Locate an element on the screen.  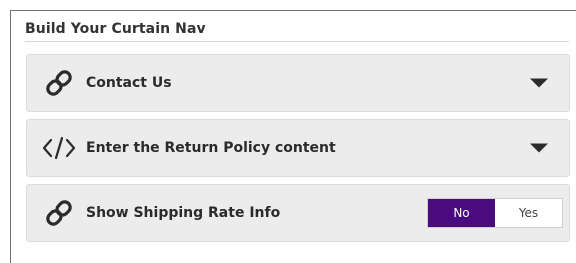
shipping-rate-toggle: No Yes is located at coordinates (495, 213).